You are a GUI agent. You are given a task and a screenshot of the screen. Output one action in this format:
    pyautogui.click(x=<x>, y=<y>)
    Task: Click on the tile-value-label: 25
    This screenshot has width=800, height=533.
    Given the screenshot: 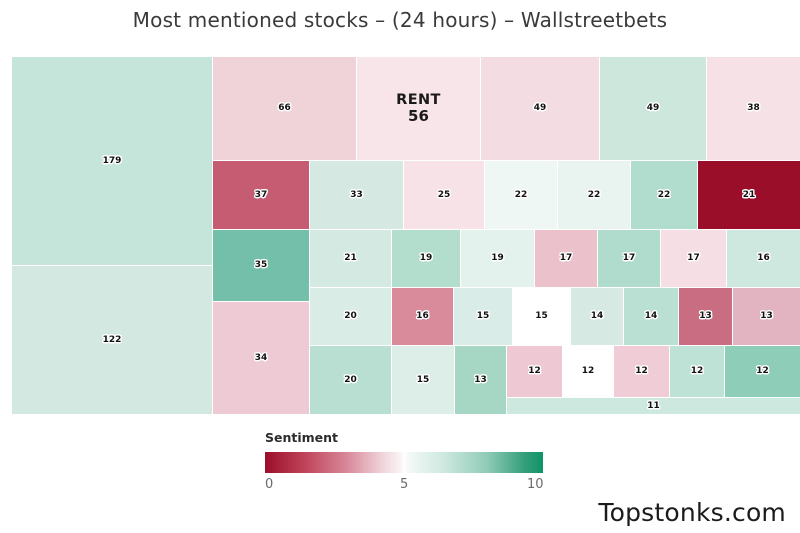 What is the action you would take?
    pyautogui.click(x=444, y=194)
    